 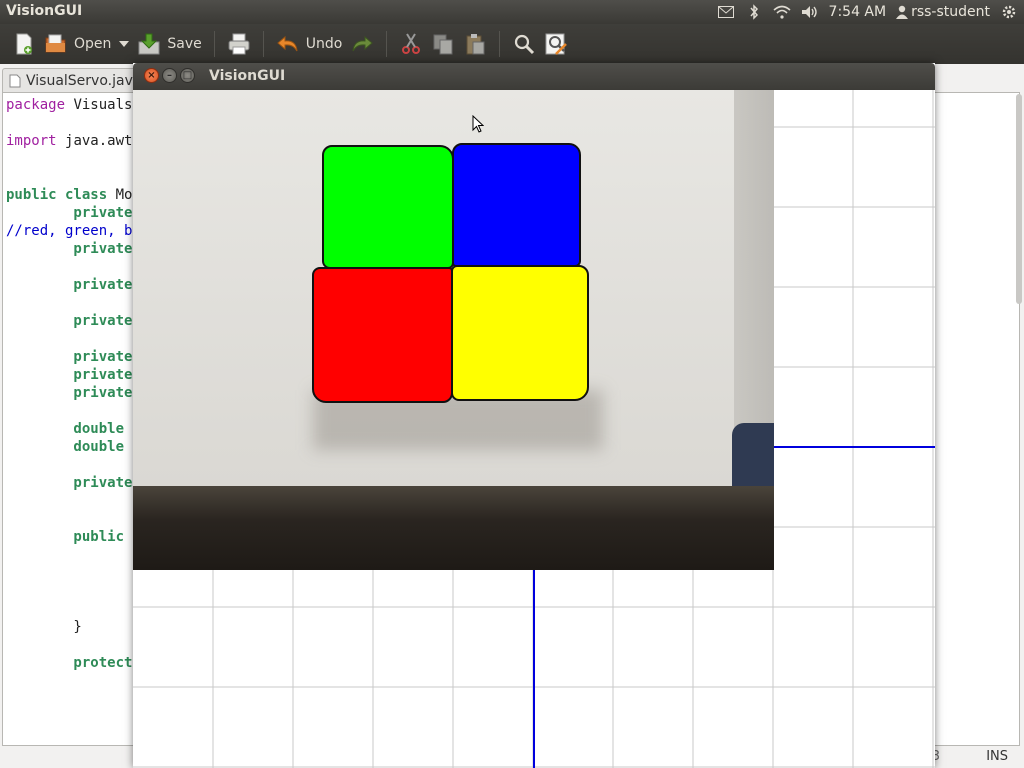 What do you see at coordinates (124, 195) in the screenshot?
I see `code-token: Mo` at bounding box center [124, 195].